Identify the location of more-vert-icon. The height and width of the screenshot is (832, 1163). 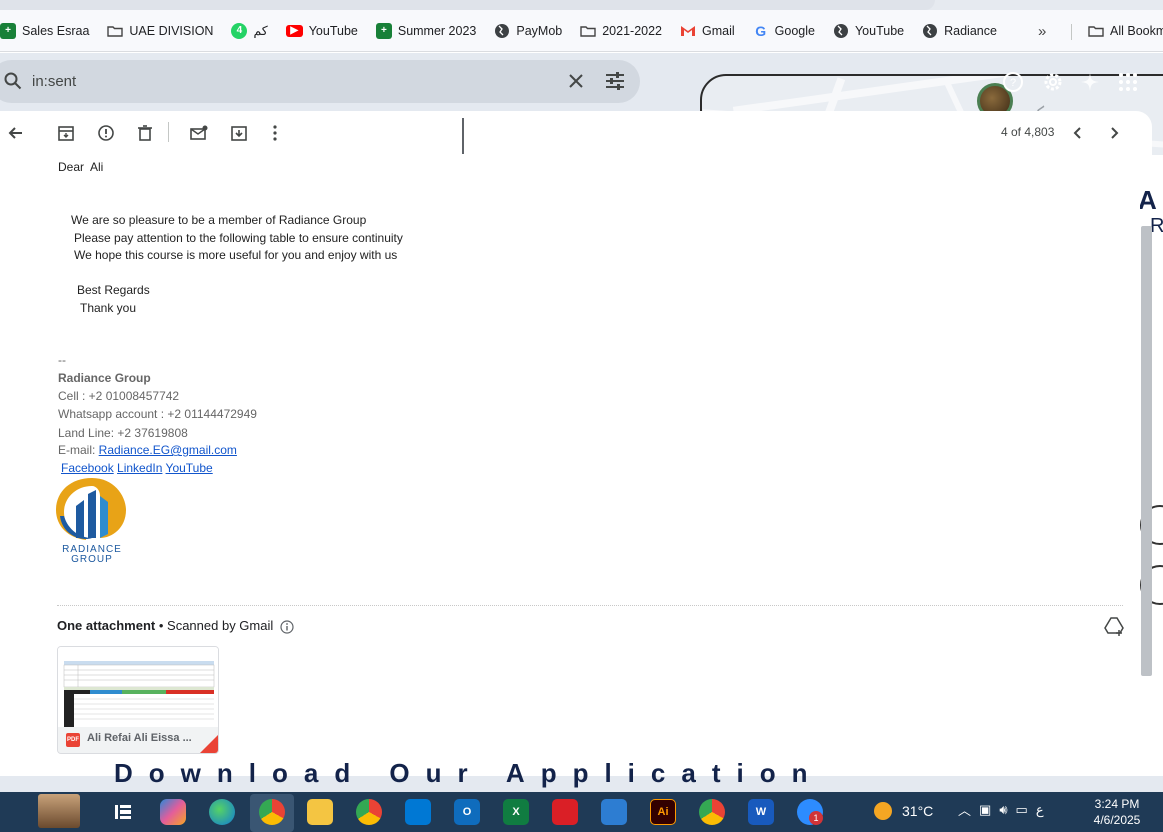
(275, 133).